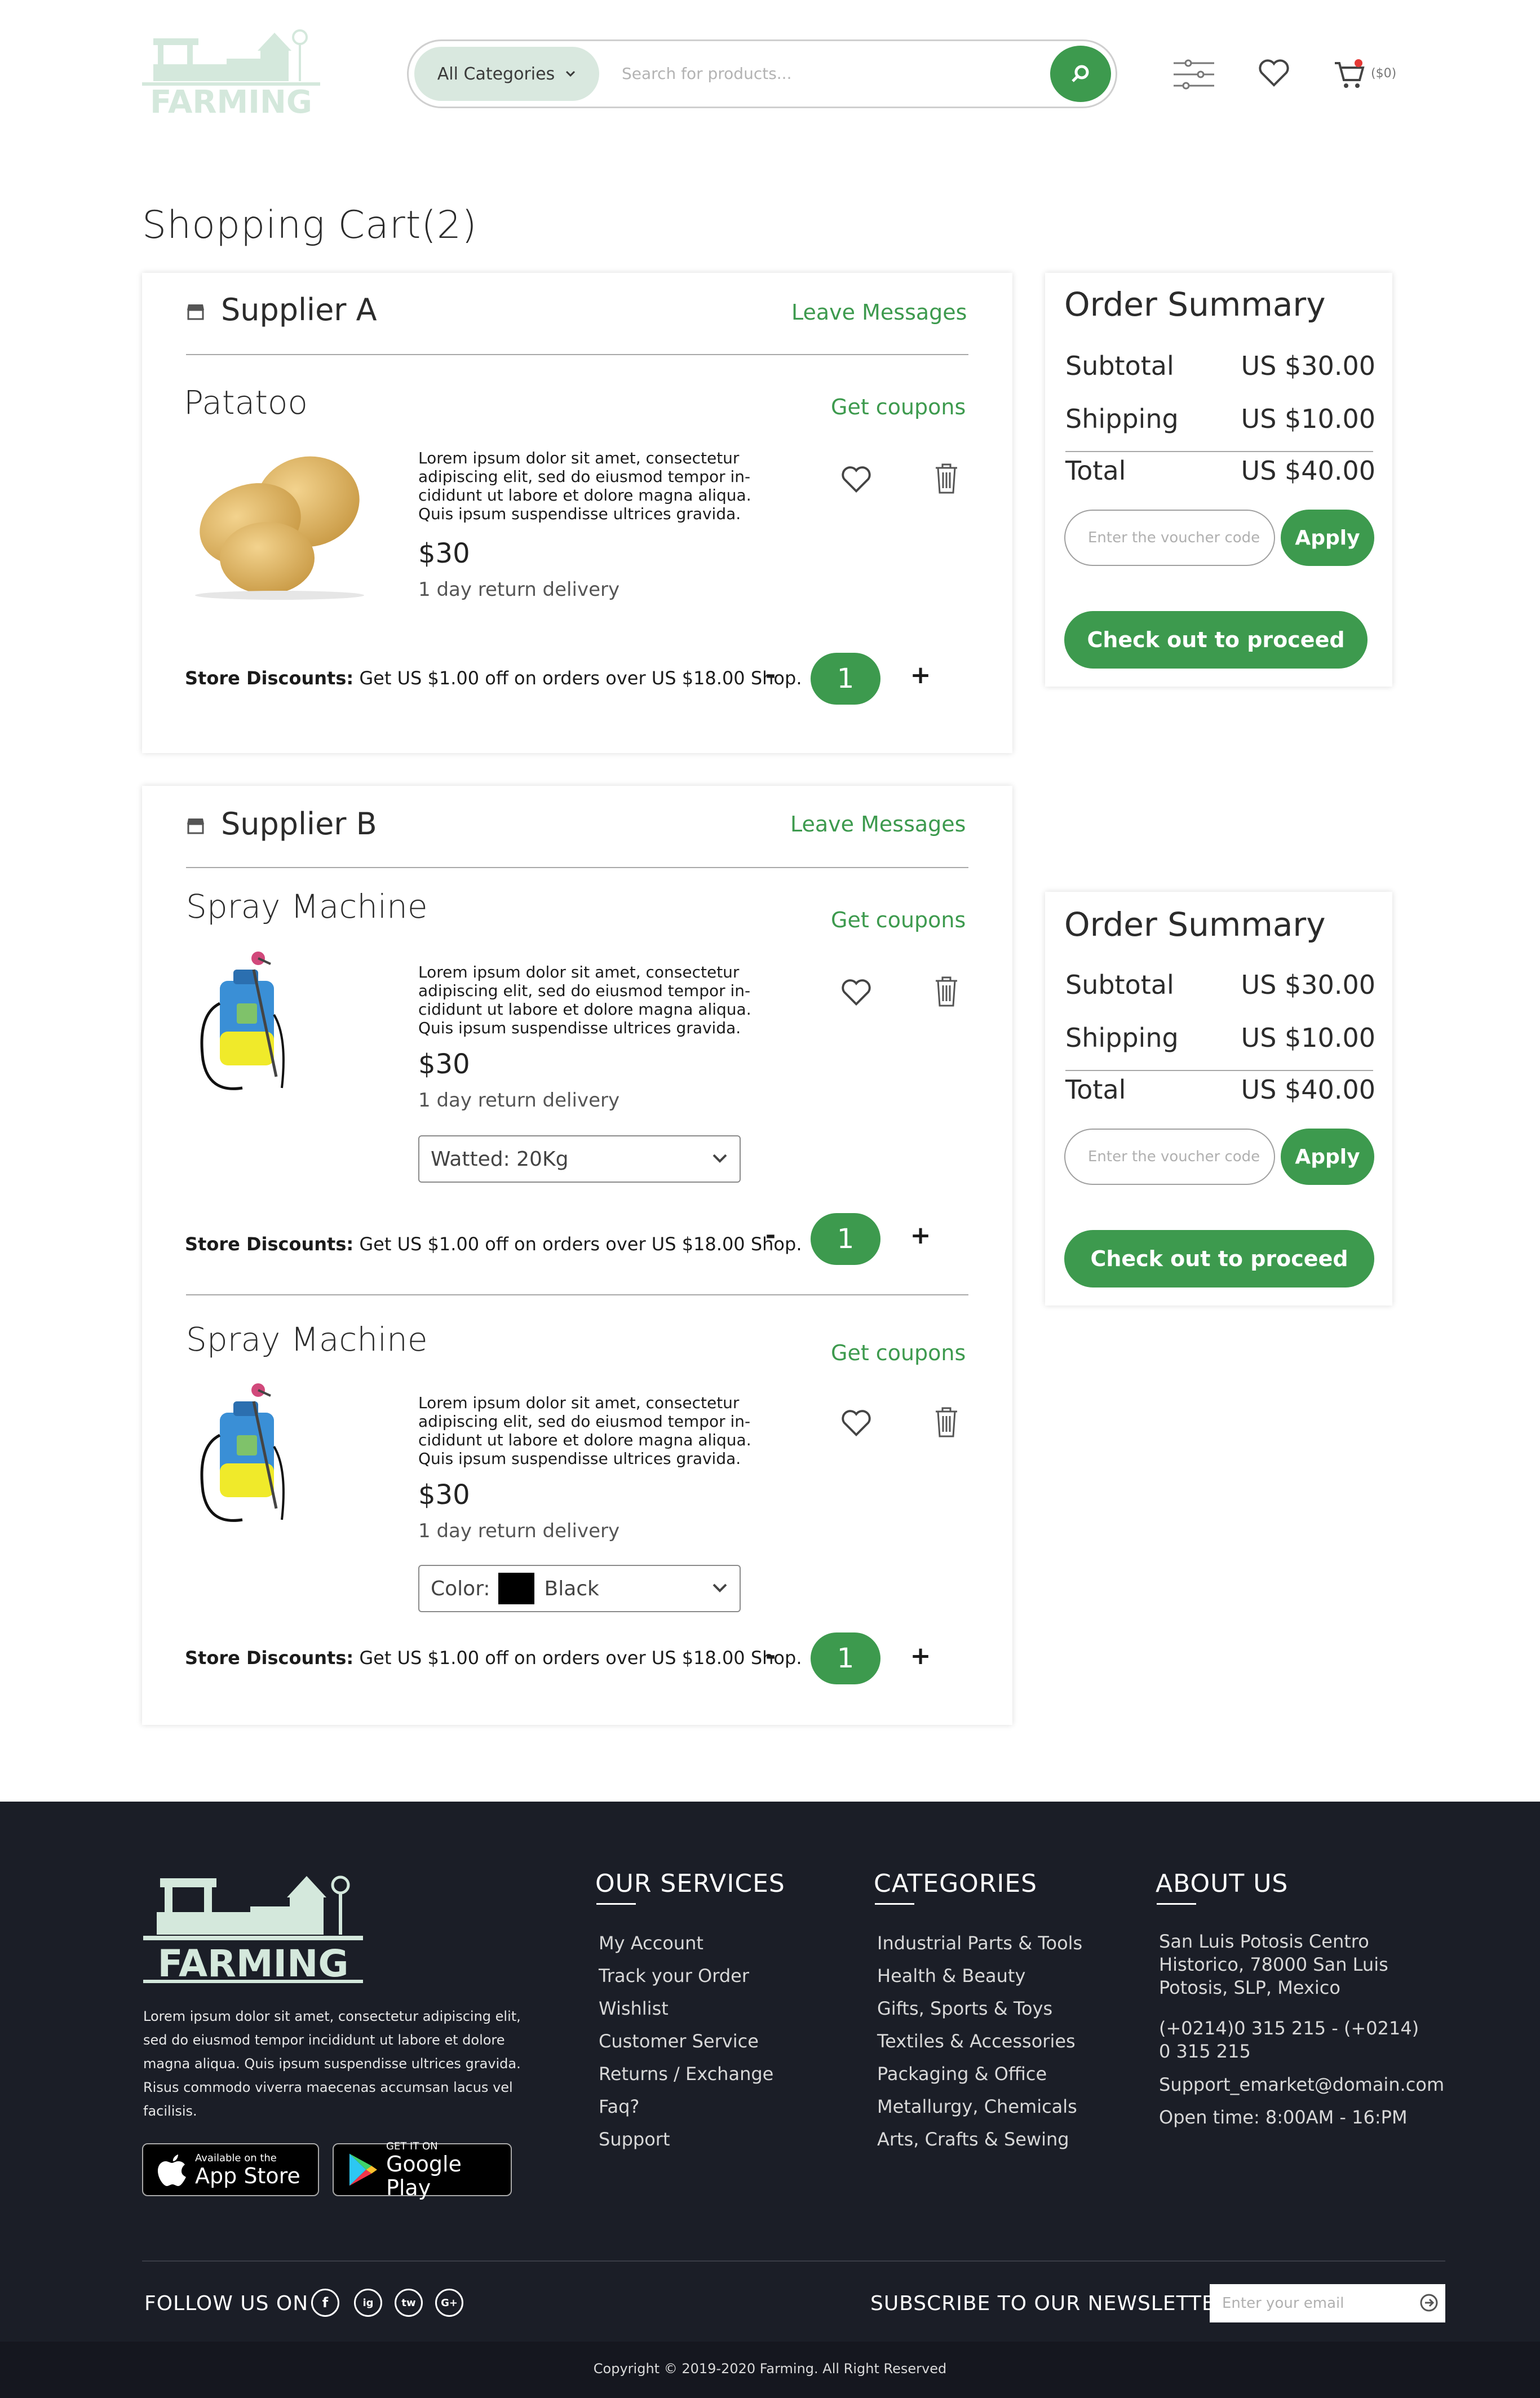 Image resolution: width=1540 pixels, height=2398 pixels. What do you see at coordinates (651, 1943) in the screenshot?
I see `footer-link: My Account` at bounding box center [651, 1943].